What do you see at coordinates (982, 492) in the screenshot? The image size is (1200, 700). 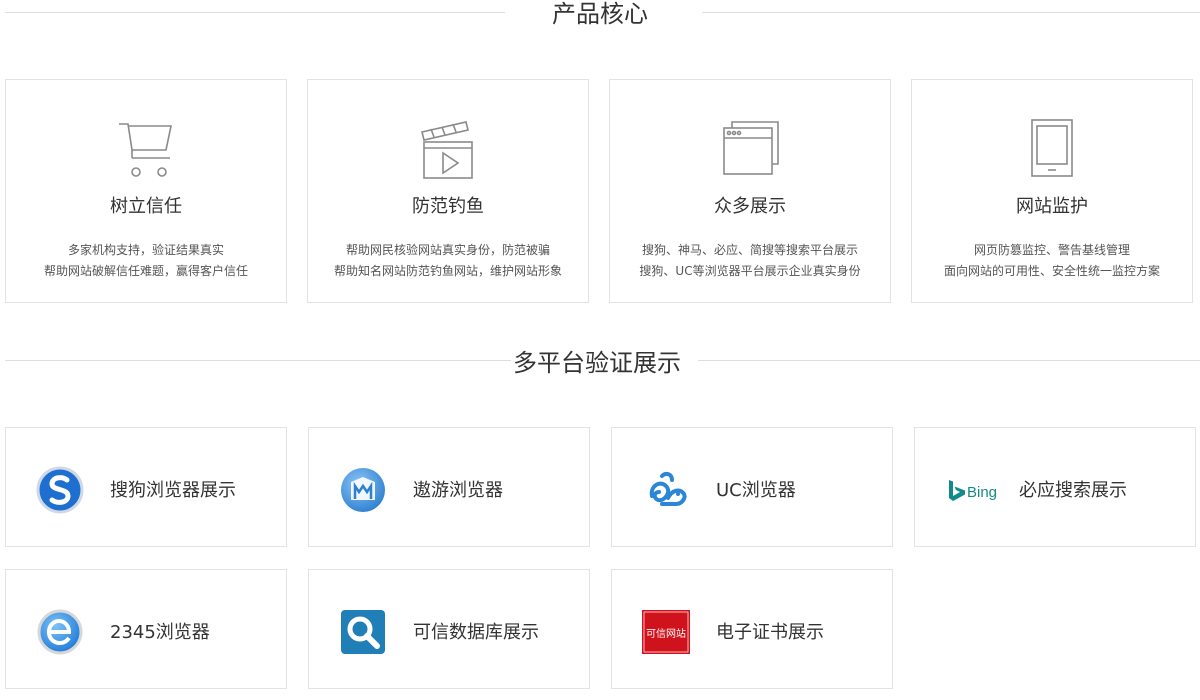 I see `svg-text: Bing` at bounding box center [982, 492].